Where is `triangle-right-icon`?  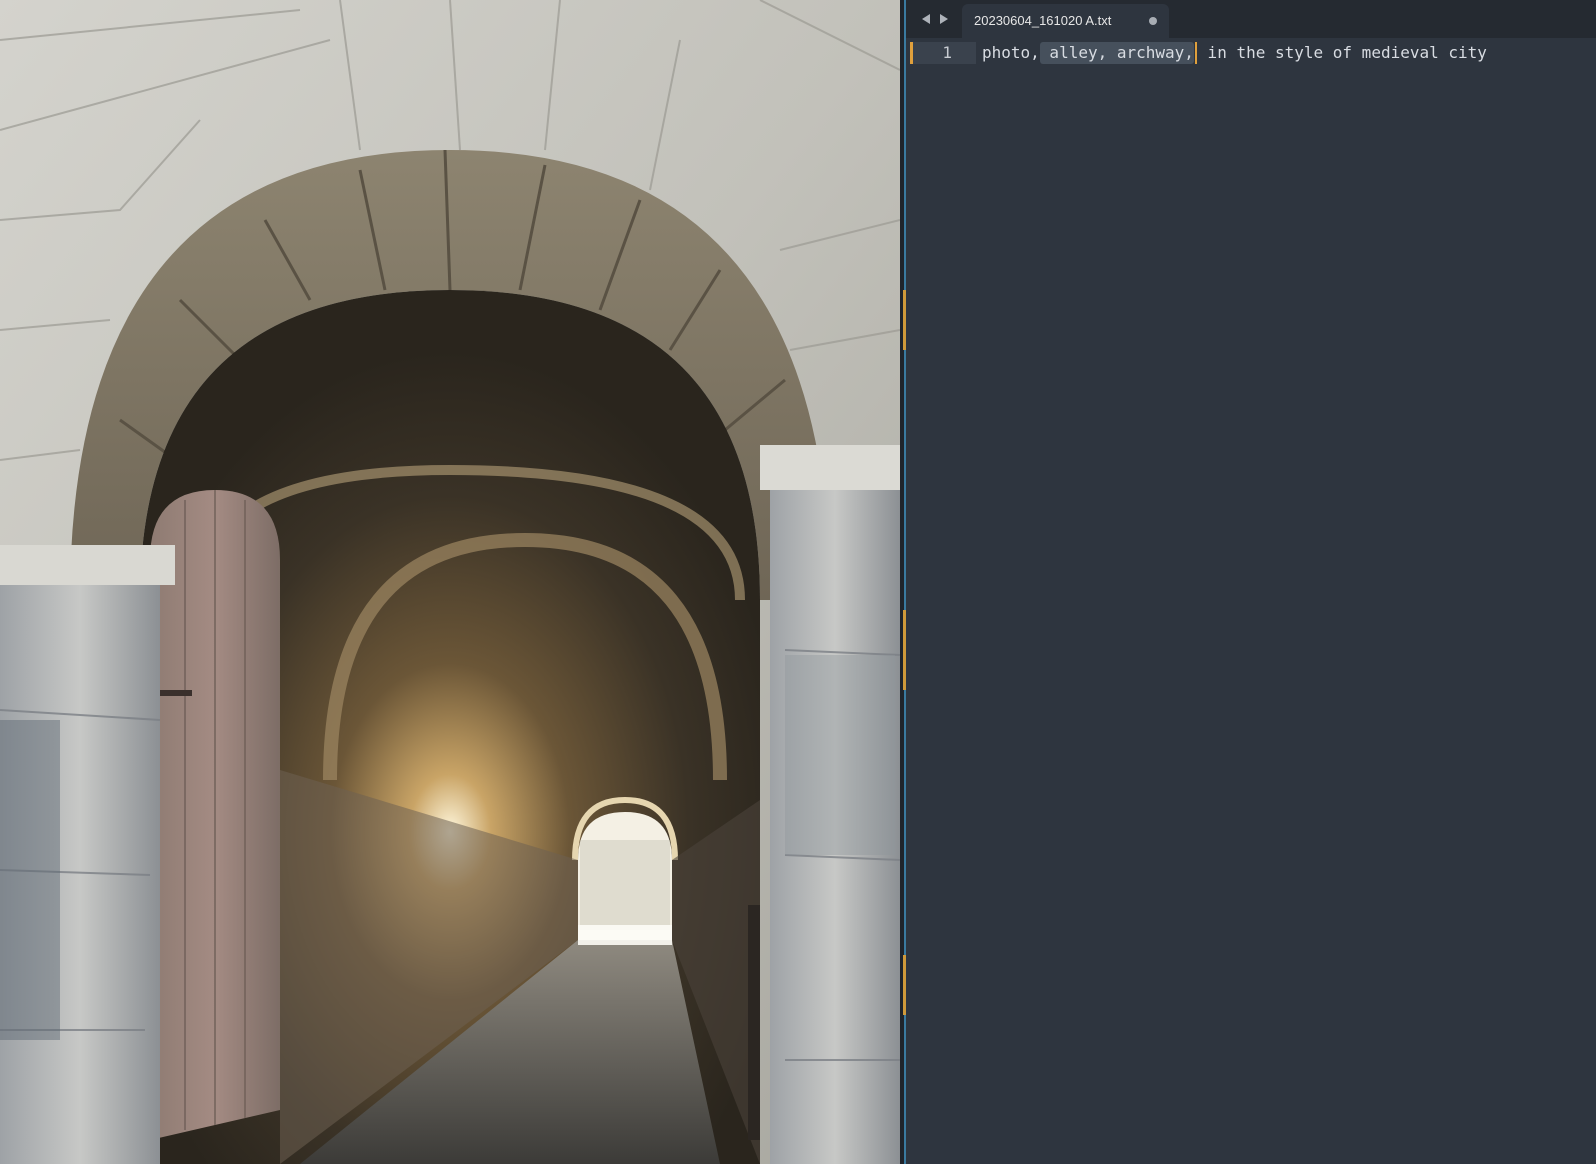
triangle-right-icon is located at coordinates (944, 19).